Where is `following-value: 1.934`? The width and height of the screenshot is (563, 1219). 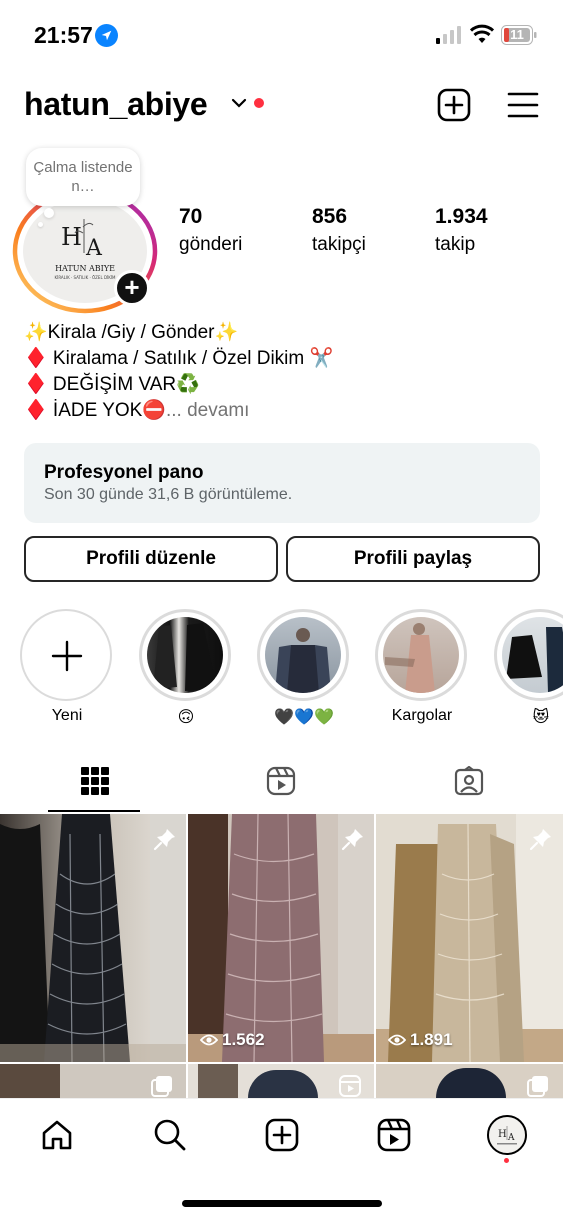 following-value: 1.934 is located at coordinates (461, 216).